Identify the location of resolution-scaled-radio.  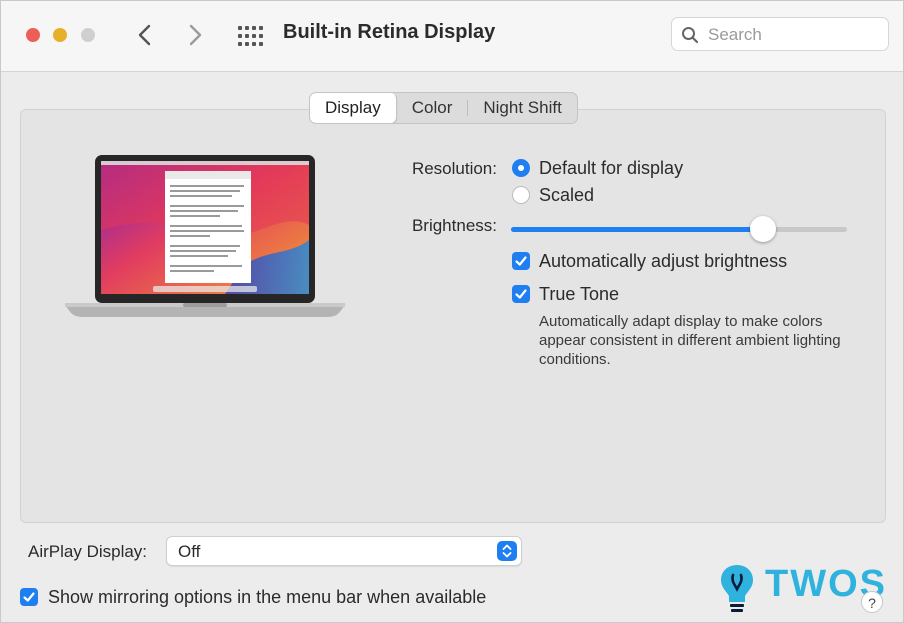
(521, 195).